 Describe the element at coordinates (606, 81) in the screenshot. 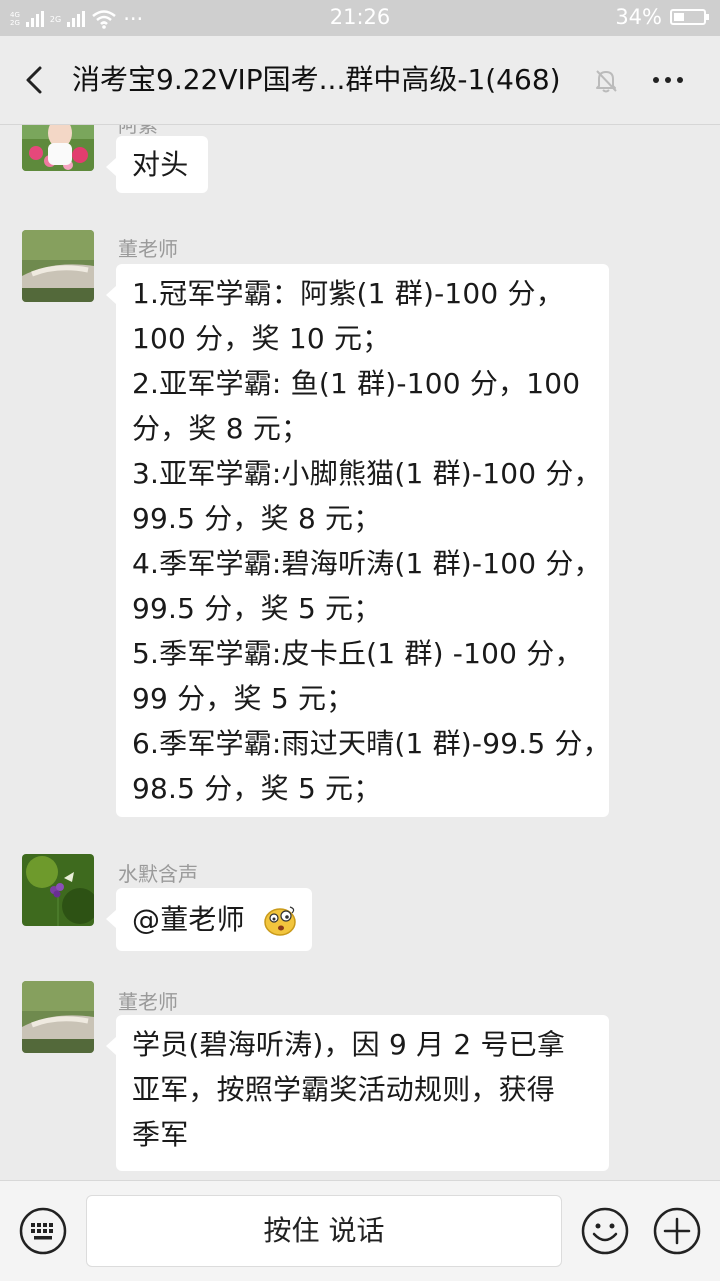

I see `mute-bell-icon` at that location.